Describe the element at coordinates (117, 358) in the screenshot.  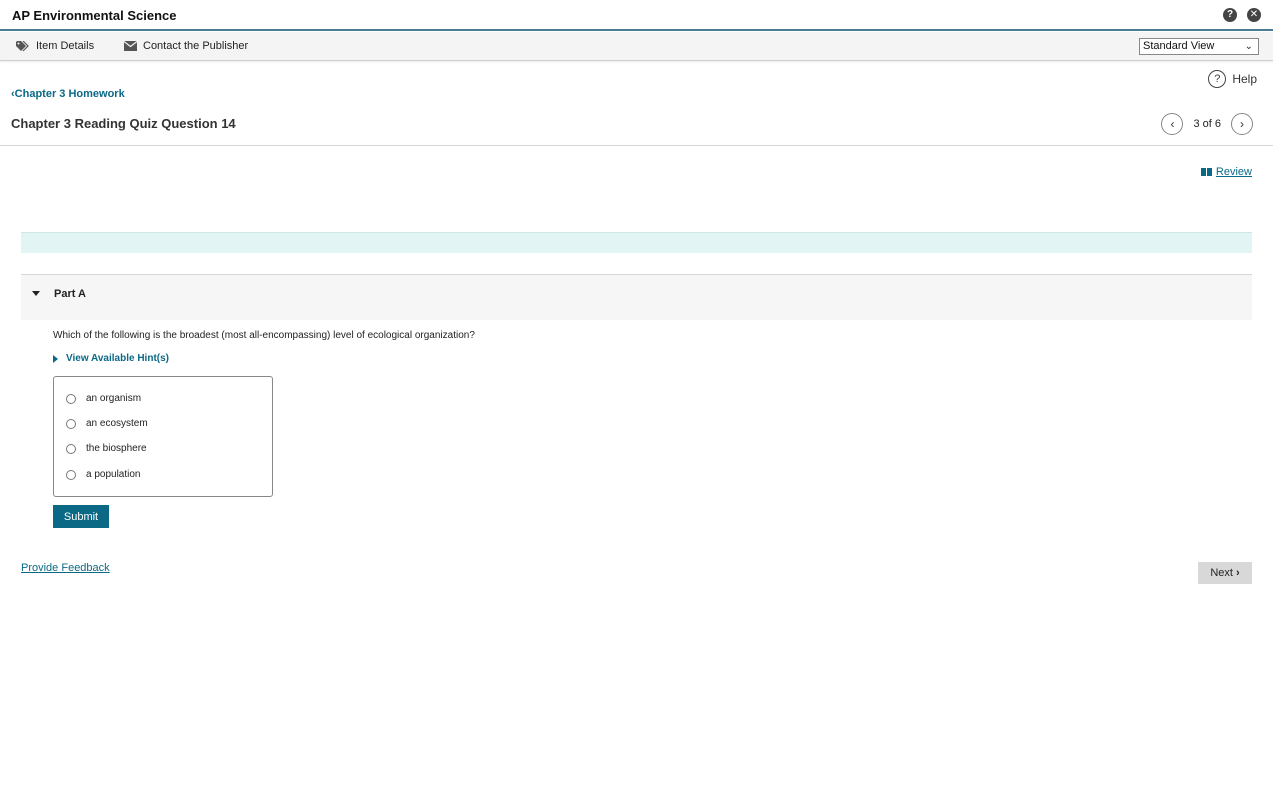
I see `hint-link-label: View Available Hint(s)` at that location.